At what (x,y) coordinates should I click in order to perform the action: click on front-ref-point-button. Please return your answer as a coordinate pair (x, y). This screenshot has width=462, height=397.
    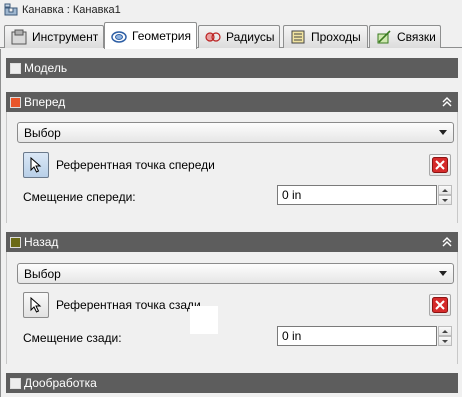
    Looking at the image, I should click on (36, 165).